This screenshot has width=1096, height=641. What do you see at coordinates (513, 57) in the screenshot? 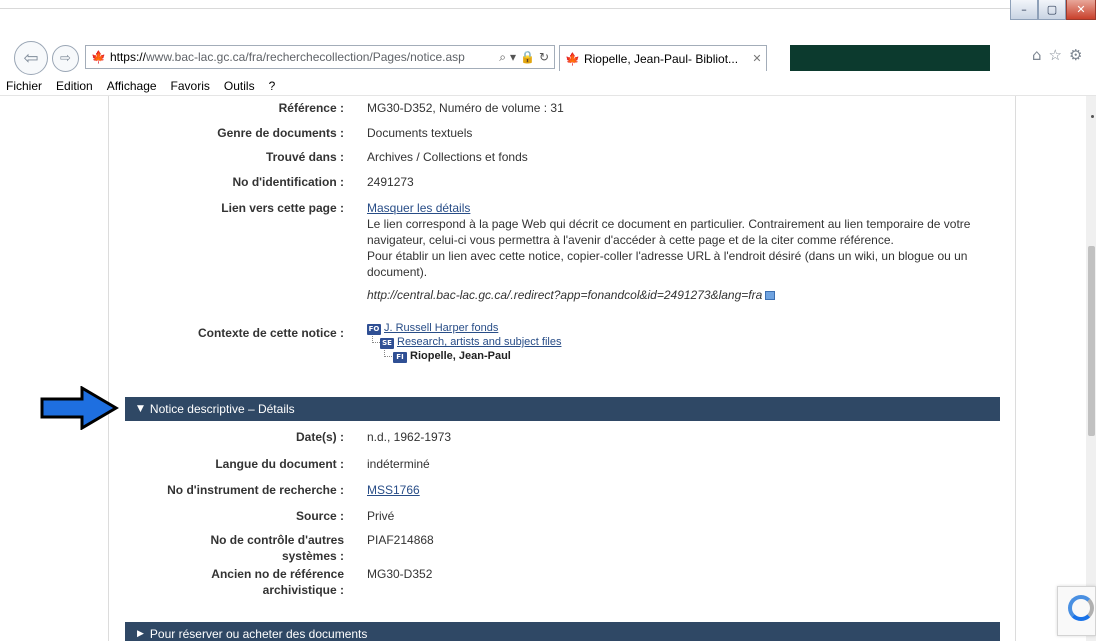
I see `dropdown-icon: ▾` at bounding box center [513, 57].